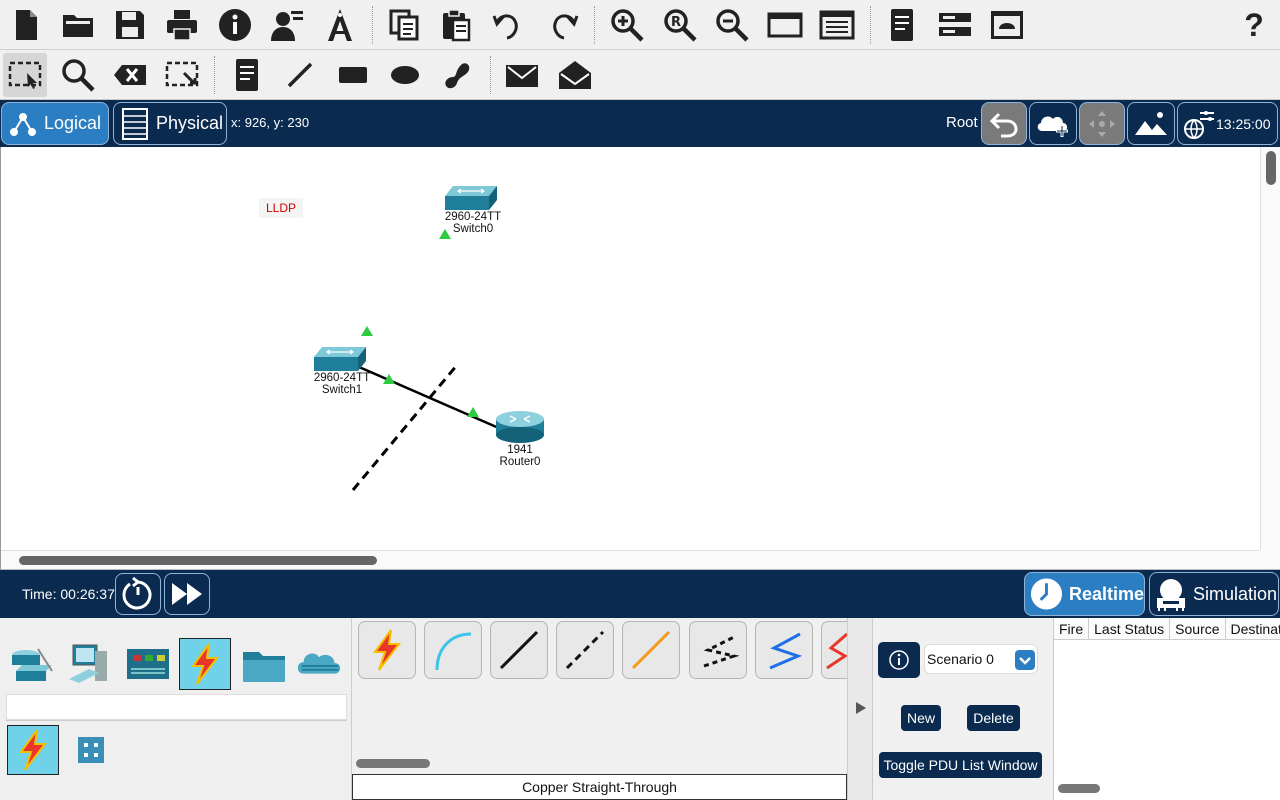 The width and height of the screenshot is (1280, 800). Describe the element at coordinates (281, 208) in the screenshot. I see `note-label: LLDP` at that location.